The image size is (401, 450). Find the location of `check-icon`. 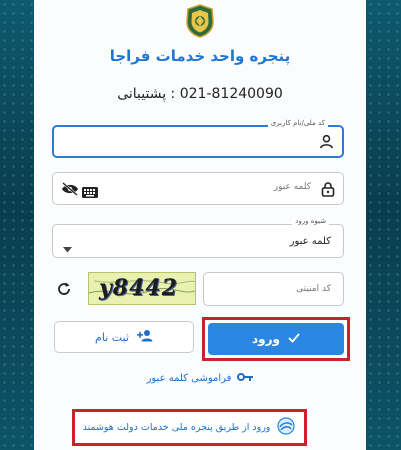

check-icon is located at coordinates (294, 339).